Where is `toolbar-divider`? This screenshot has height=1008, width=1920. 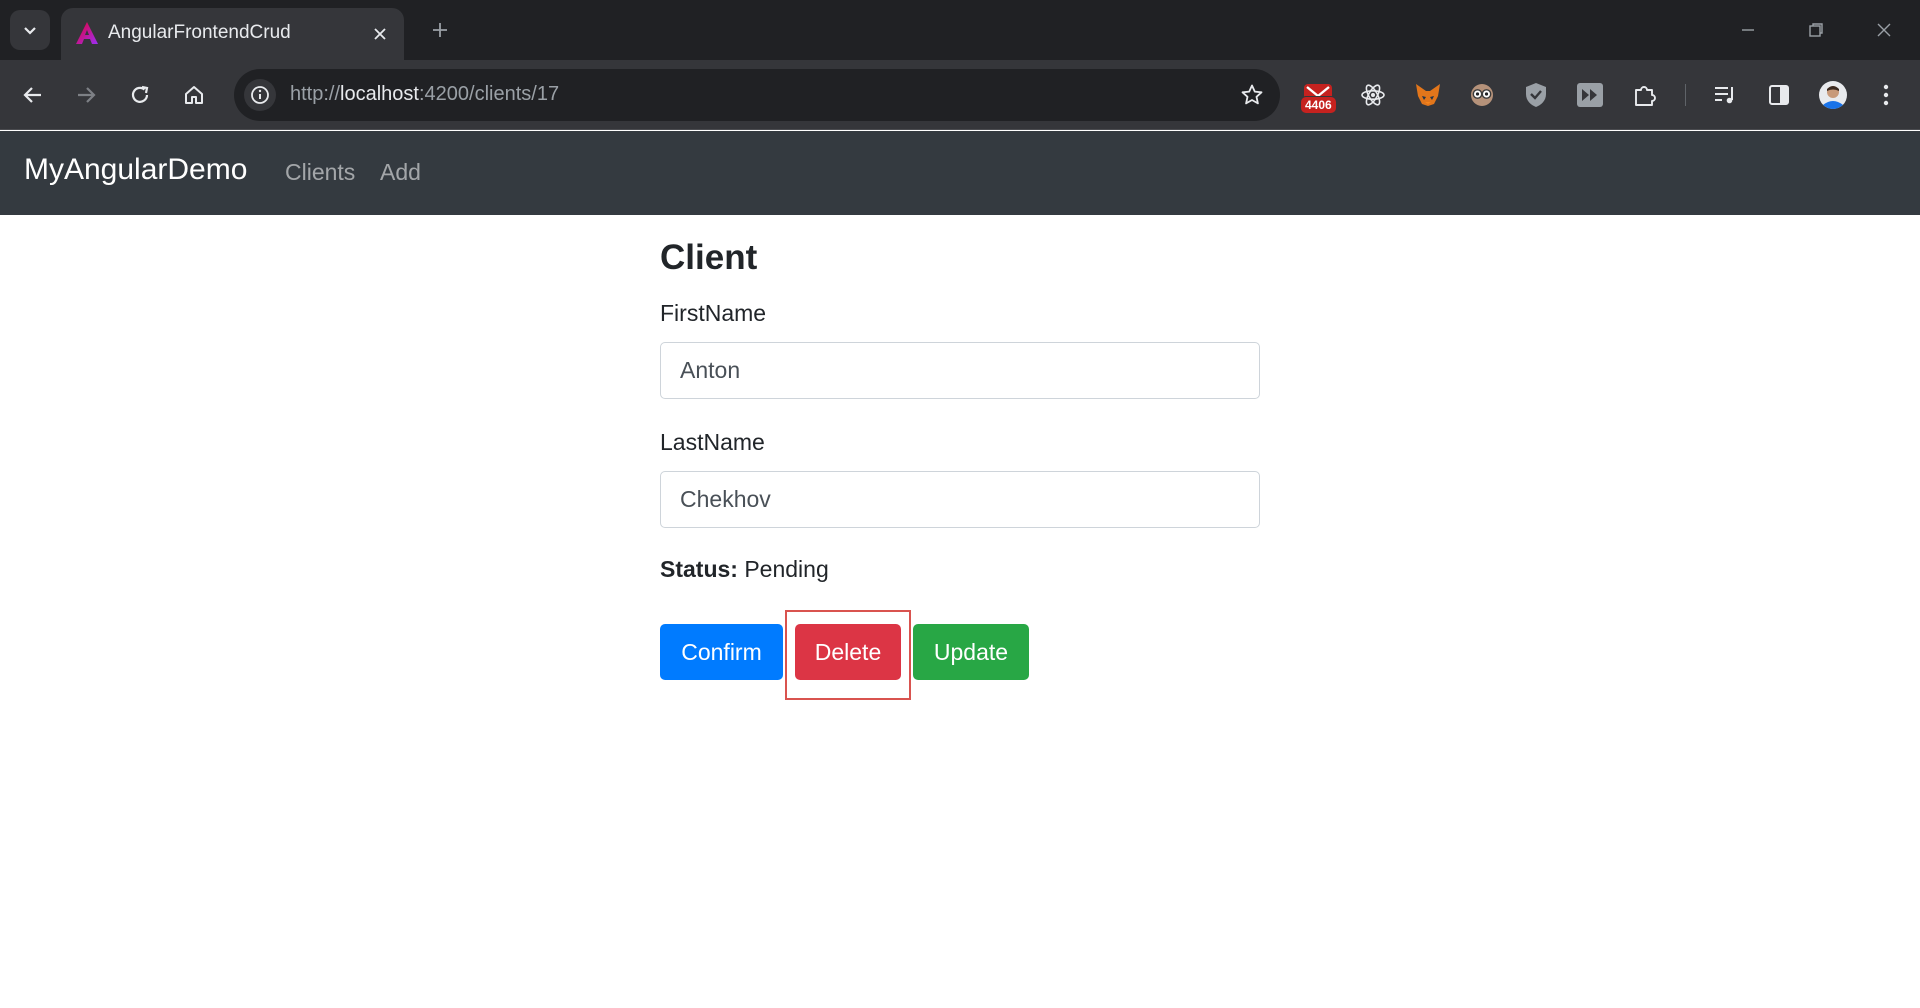 toolbar-divider is located at coordinates (1685, 95).